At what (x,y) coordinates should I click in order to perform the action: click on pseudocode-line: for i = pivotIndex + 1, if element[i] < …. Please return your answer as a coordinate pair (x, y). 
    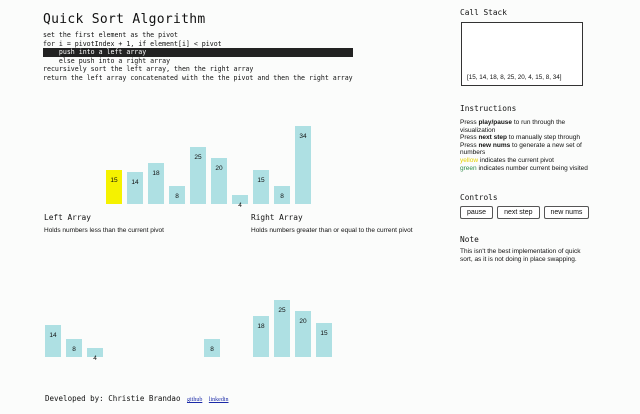
    Looking at the image, I should click on (132, 43).